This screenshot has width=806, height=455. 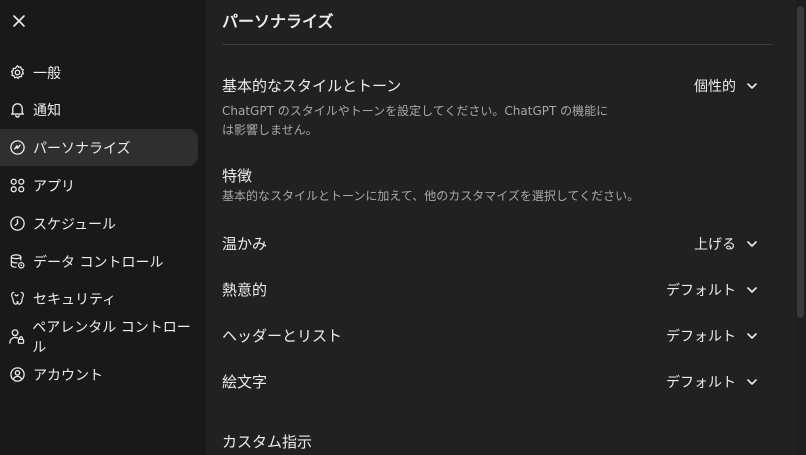 I want to click on headers-lists-dropdown: デフォルト, so click(x=712, y=336).